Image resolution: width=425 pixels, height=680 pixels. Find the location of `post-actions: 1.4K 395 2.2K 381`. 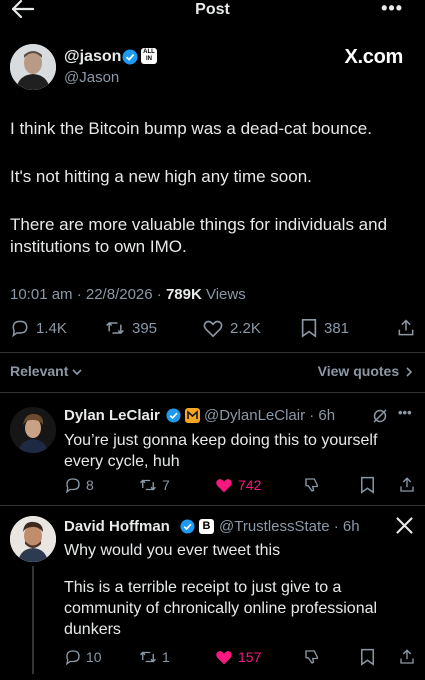

post-actions: 1.4K 395 2.2K 381 is located at coordinates (212, 330).